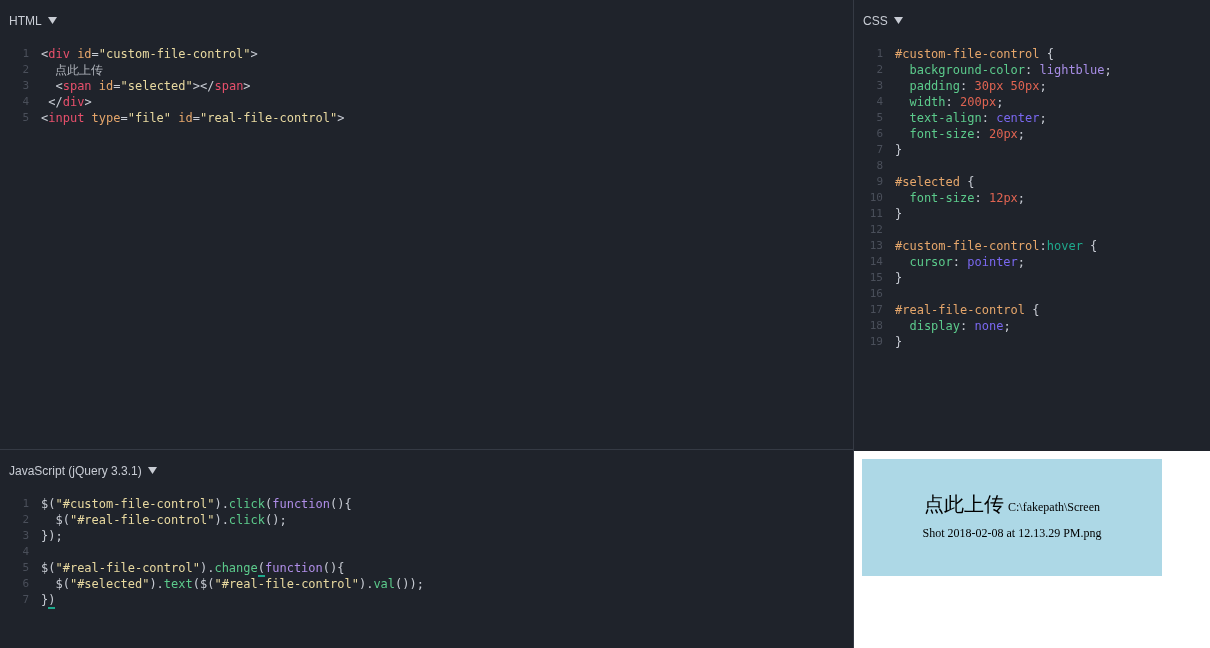 Image resolution: width=1210 pixels, height=648 pixels. Describe the element at coordinates (967, 262) in the screenshot. I see `code-line: cursor: pointer;` at that location.